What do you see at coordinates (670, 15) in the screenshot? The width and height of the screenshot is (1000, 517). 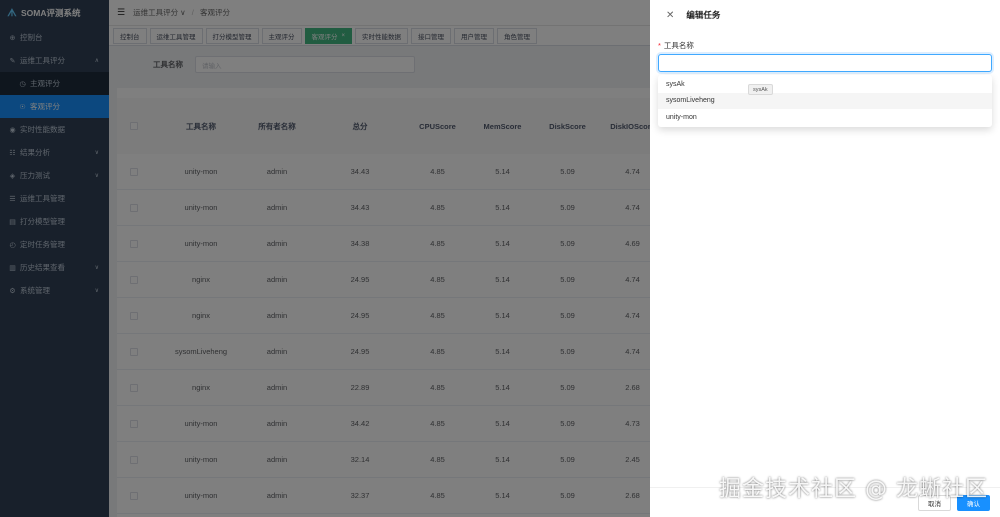 I see `close-icon: ✕` at bounding box center [670, 15].